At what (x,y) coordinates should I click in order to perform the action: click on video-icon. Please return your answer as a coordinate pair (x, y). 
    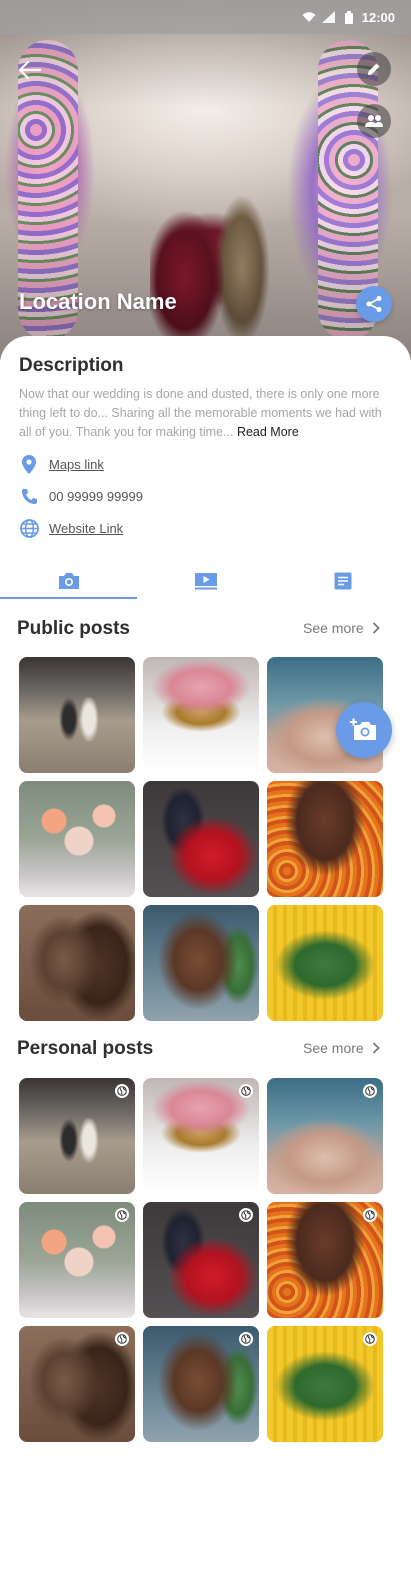
    Looking at the image, I should click on (205, 581).